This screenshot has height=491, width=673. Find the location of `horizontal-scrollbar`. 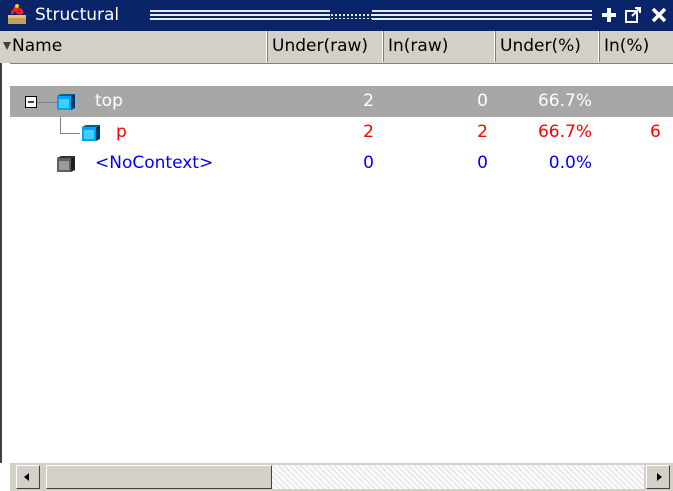

horizontal-scrollbar is located at coordinates (341, 477).